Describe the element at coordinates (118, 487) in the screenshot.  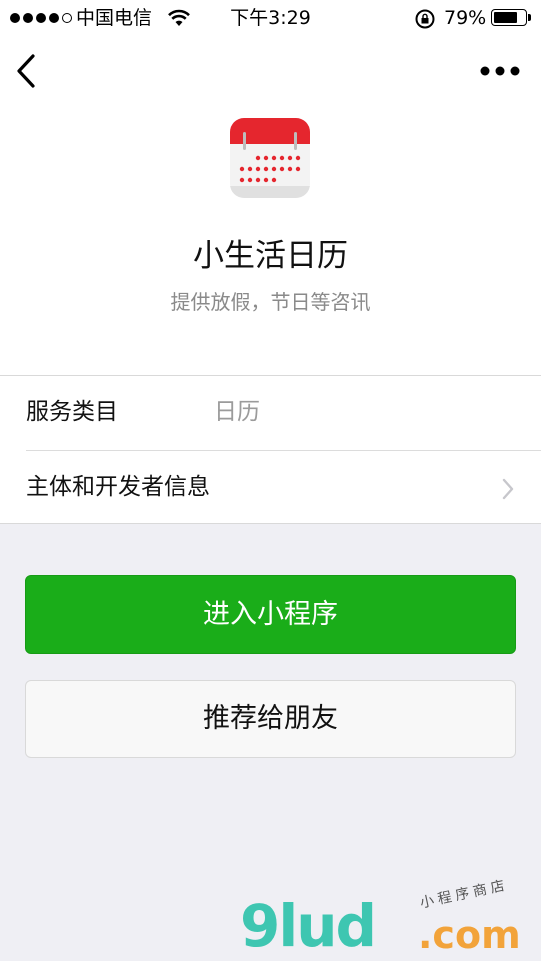
I see `developer-info-label: 主体和开发者信息` at that location.